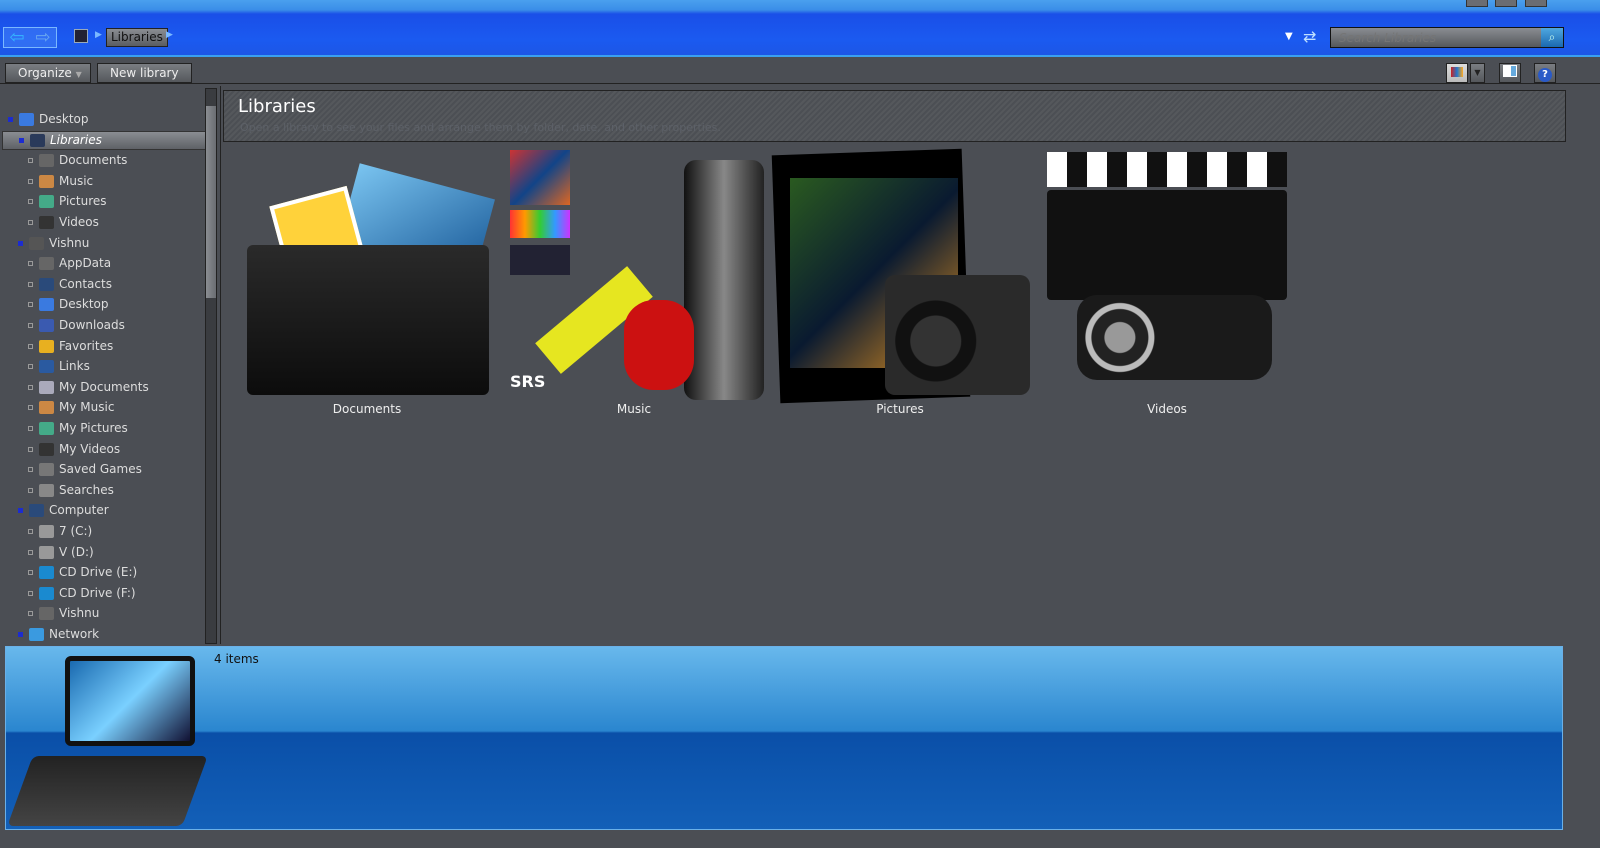 The width and height of the screenshot is (1600, 848). I want to click on library-label: Music, so click(634, 409).